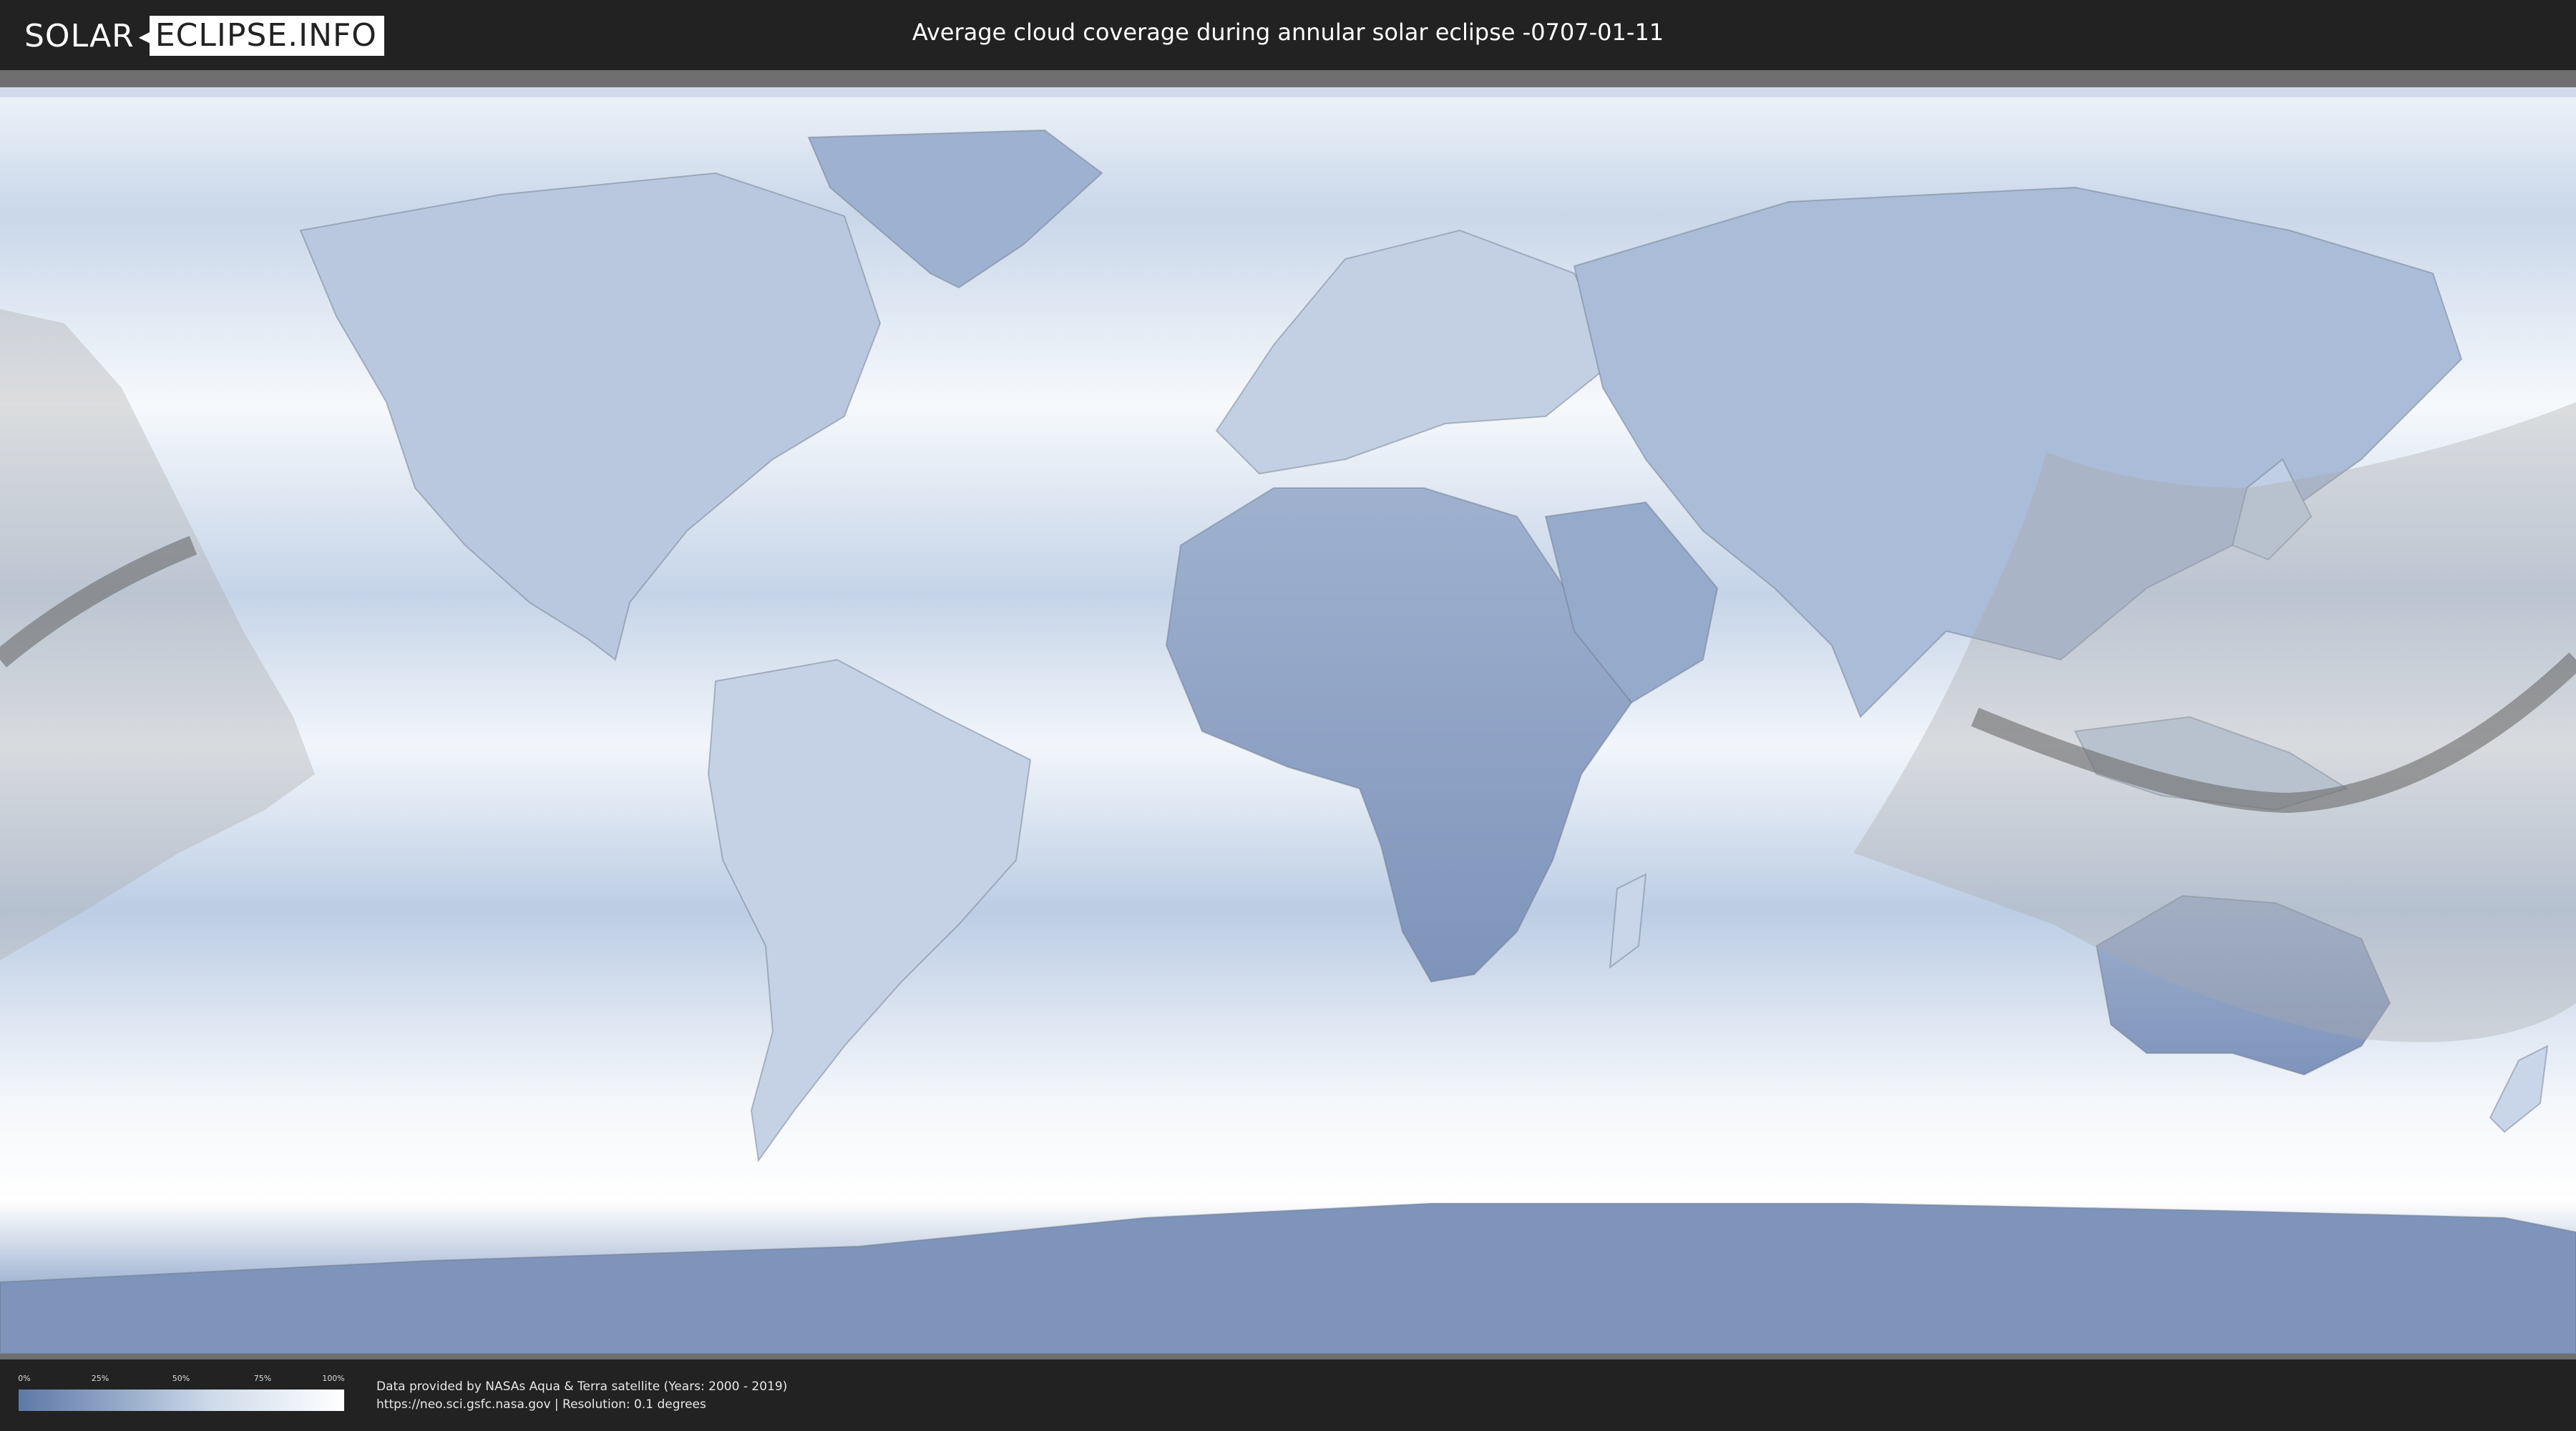 This screenshot has width=2576, height=1431. I want to click on legend-gradient-bar, so click(181, 1400).